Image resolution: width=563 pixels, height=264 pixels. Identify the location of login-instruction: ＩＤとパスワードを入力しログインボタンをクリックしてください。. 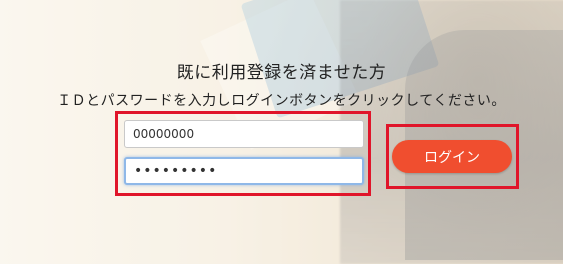
(281, 101).